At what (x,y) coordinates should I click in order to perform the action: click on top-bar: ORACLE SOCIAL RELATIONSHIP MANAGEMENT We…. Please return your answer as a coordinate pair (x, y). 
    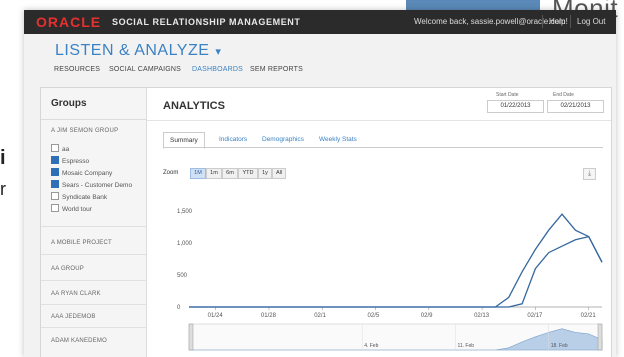
    Looking at the image, I should click on (320, 22).